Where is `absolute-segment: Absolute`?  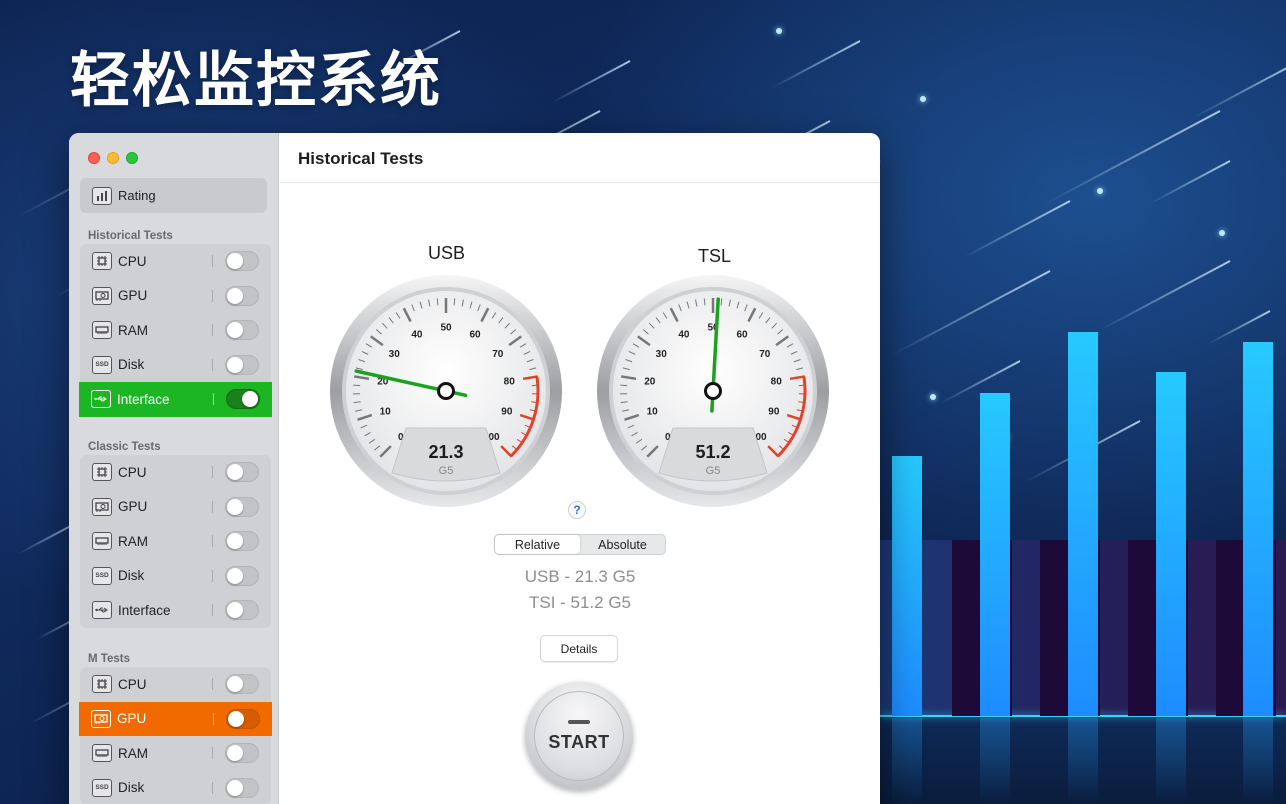
absolute-segment: Absolute is located at coordinates (622, 544).